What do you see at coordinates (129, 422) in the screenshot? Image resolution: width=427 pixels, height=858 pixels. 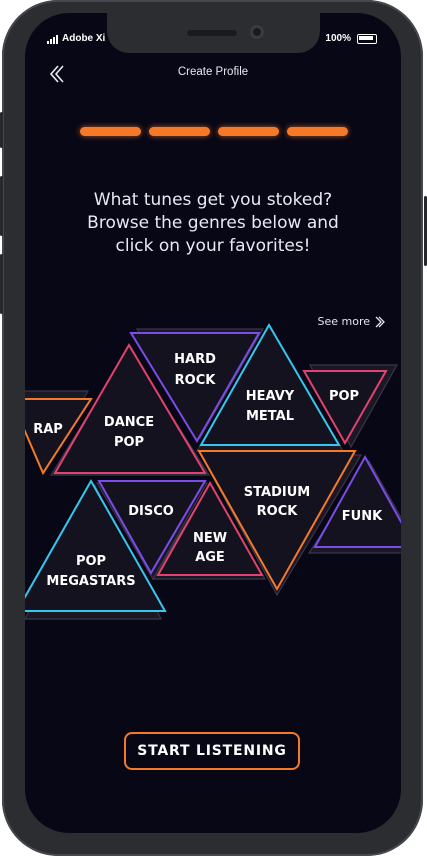 I see `genre-label: DANCE` at bounding box center [129, 422].